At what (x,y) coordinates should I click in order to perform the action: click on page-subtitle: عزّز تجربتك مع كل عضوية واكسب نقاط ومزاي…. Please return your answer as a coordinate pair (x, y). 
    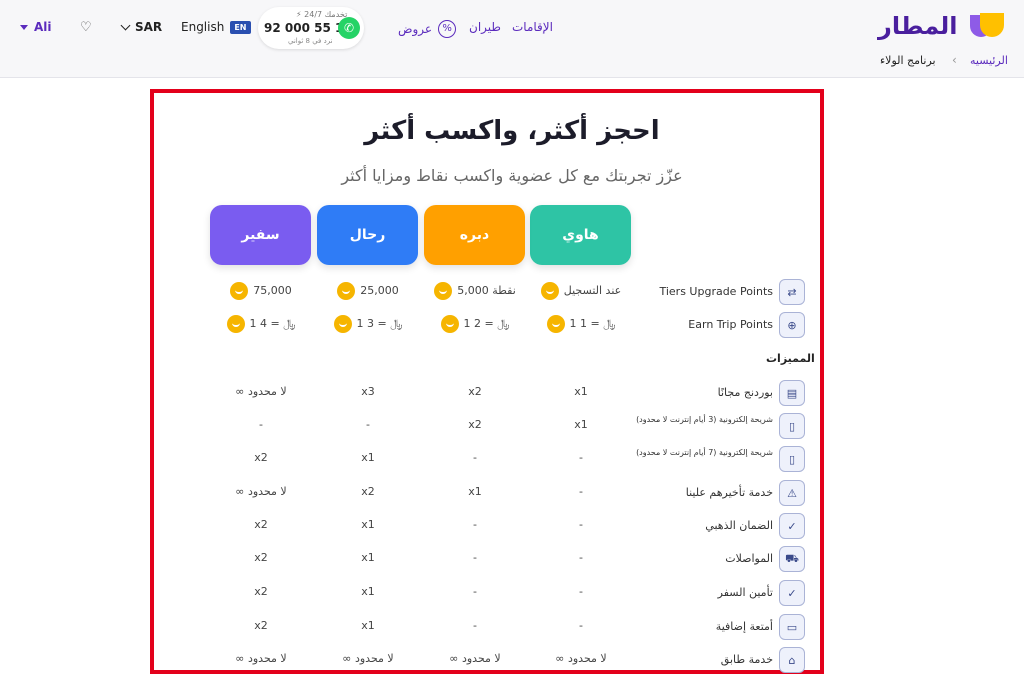
    Looking at the image, I should click on (512, 175).